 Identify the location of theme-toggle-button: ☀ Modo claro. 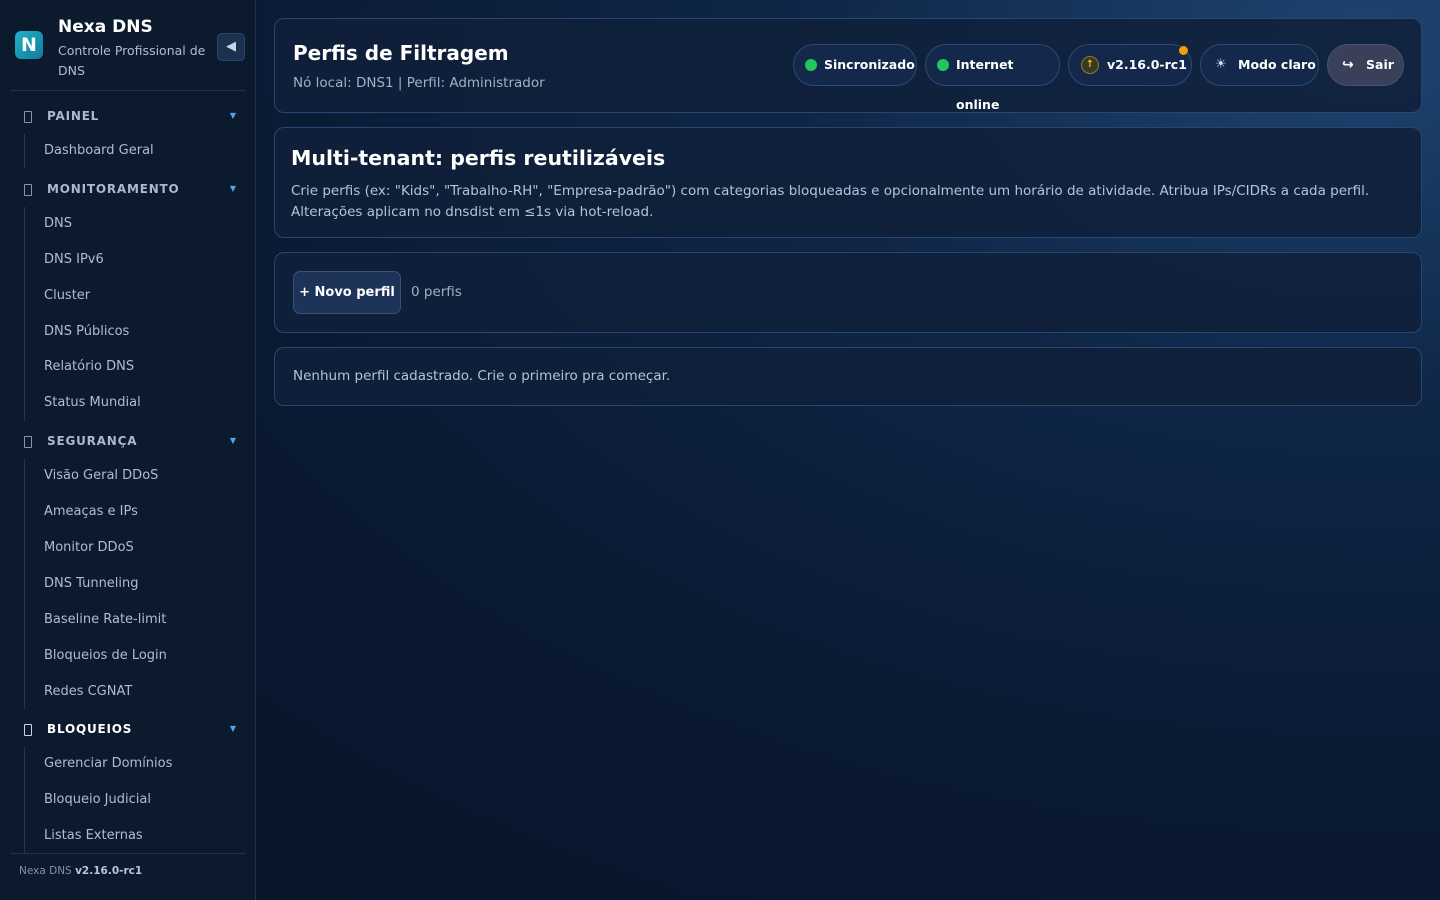
(1259, 65).